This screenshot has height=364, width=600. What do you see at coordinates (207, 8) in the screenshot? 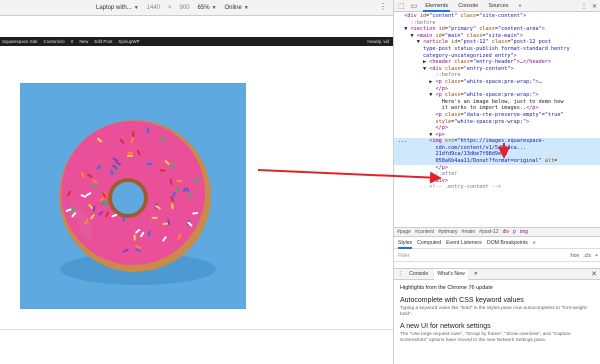
I see `zoom-select: 65% ▼` at bounding box center [207, 8].